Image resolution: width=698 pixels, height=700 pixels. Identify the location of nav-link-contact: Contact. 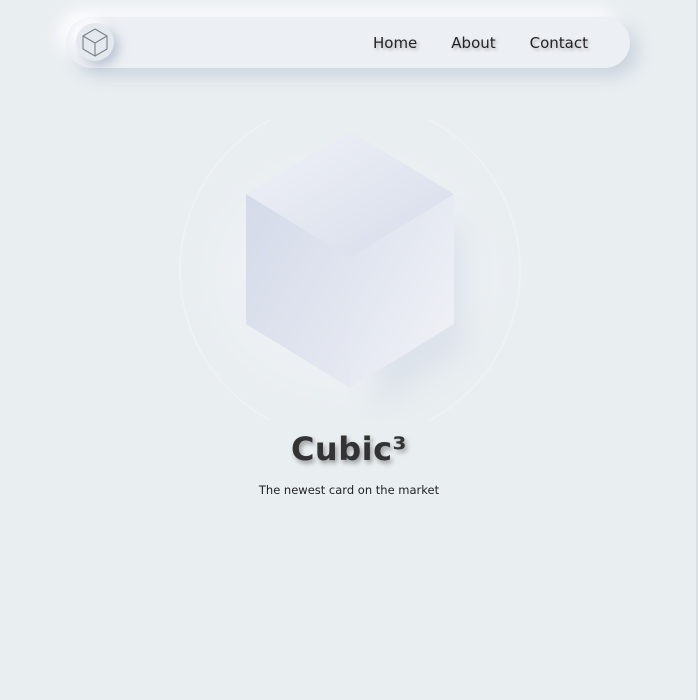
(559, 43).